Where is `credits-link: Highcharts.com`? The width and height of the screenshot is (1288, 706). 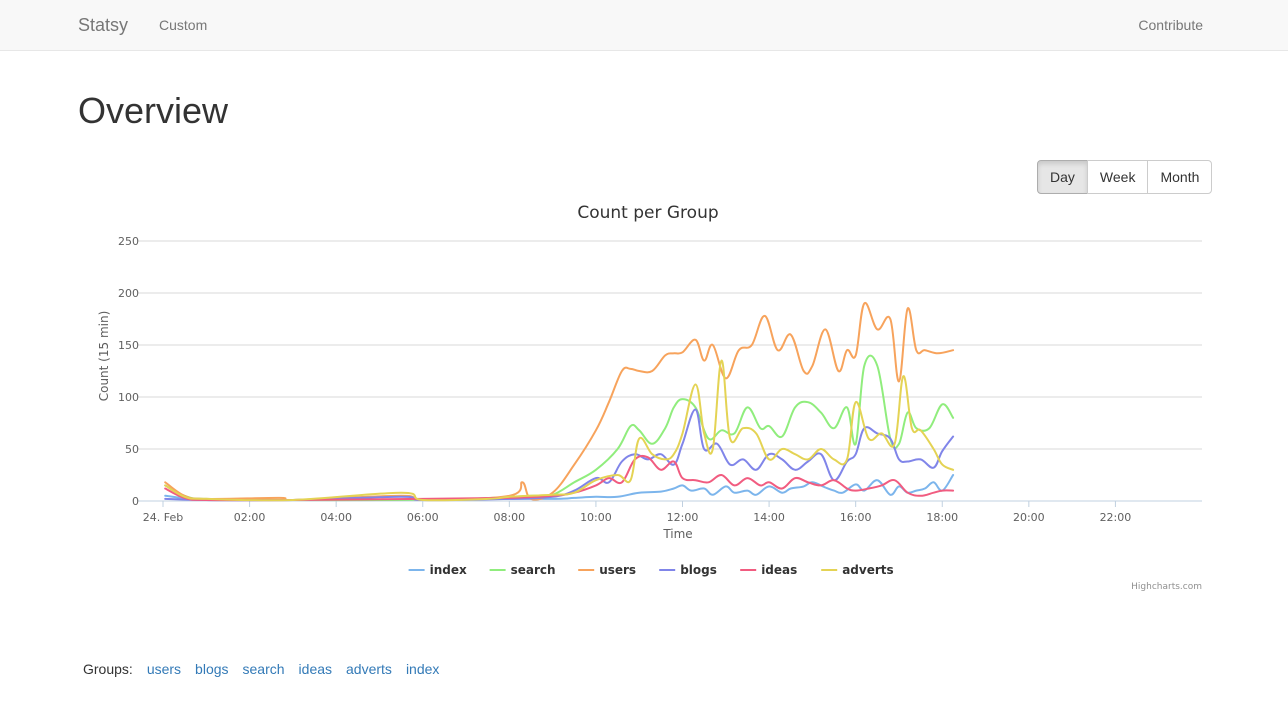
credits-link: Highcharts.com is located at coordinates (1166, 587).